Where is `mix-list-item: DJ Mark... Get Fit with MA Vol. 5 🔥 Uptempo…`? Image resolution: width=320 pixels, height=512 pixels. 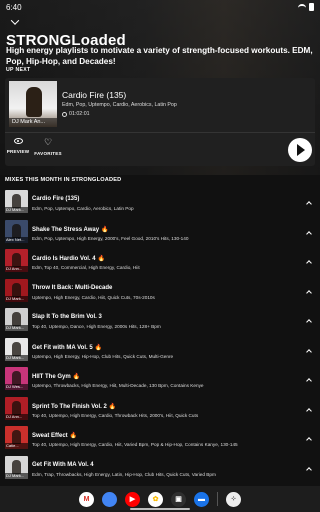 mix-list-item: DJ Mark... Get Fit with MA Vol. 5 🔥 Uptempo… is located at coordinates (160, 352).